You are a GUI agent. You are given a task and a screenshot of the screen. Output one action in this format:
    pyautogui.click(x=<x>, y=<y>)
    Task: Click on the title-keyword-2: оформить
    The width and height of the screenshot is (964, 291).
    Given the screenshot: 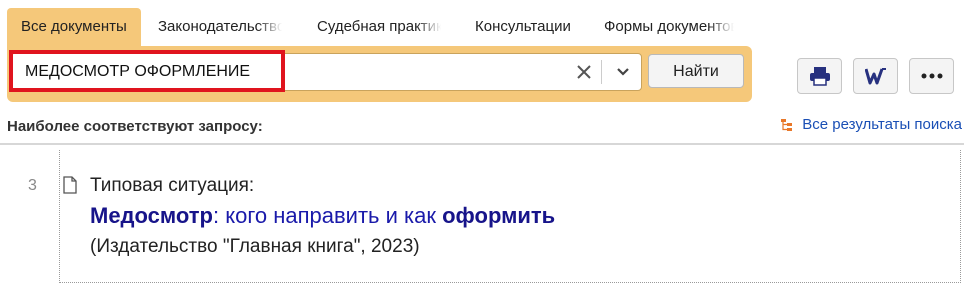 What is the action you would take?
    pyautogui.click(x=499, y=215)
    